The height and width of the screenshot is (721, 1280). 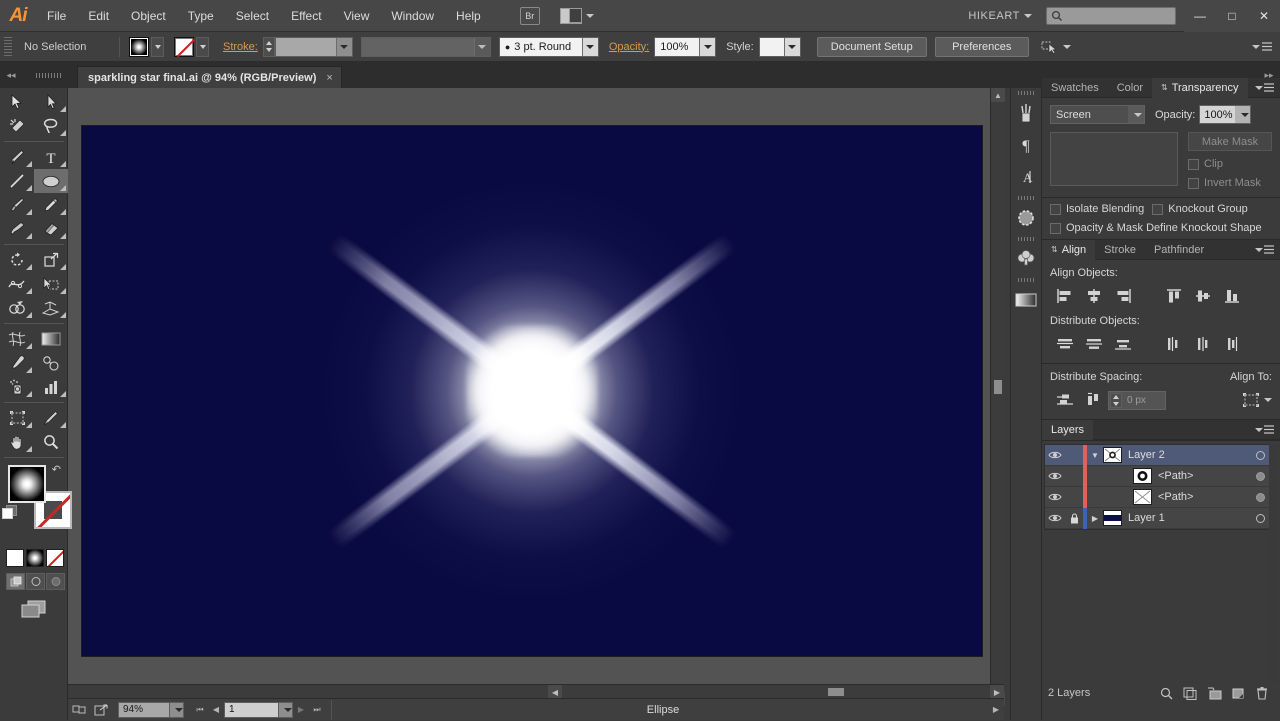 What do you see at coordinates (313, 46) in the screenshot?
I see `stroke-weight-combo` at bounding box center [313, 46].